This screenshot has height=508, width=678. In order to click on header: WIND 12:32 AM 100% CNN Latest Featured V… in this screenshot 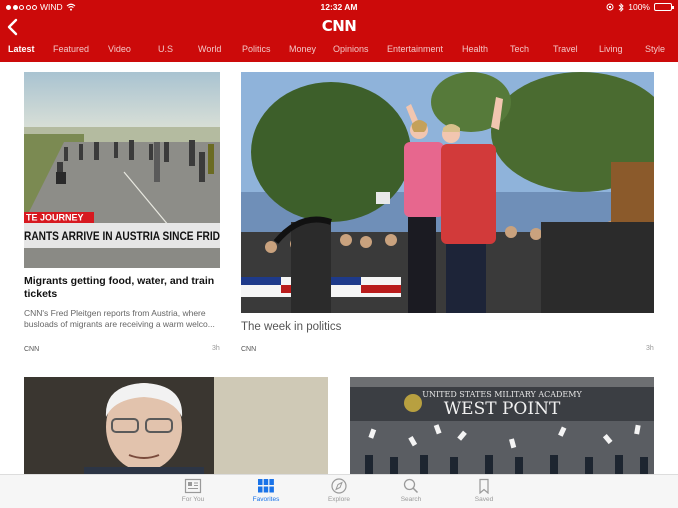, I will do `click(339, 31)`.